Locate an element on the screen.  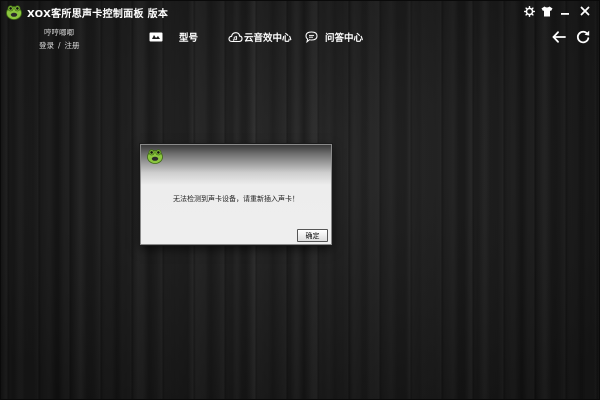
chat-bubble-icon is located at coordinates (311, 37).